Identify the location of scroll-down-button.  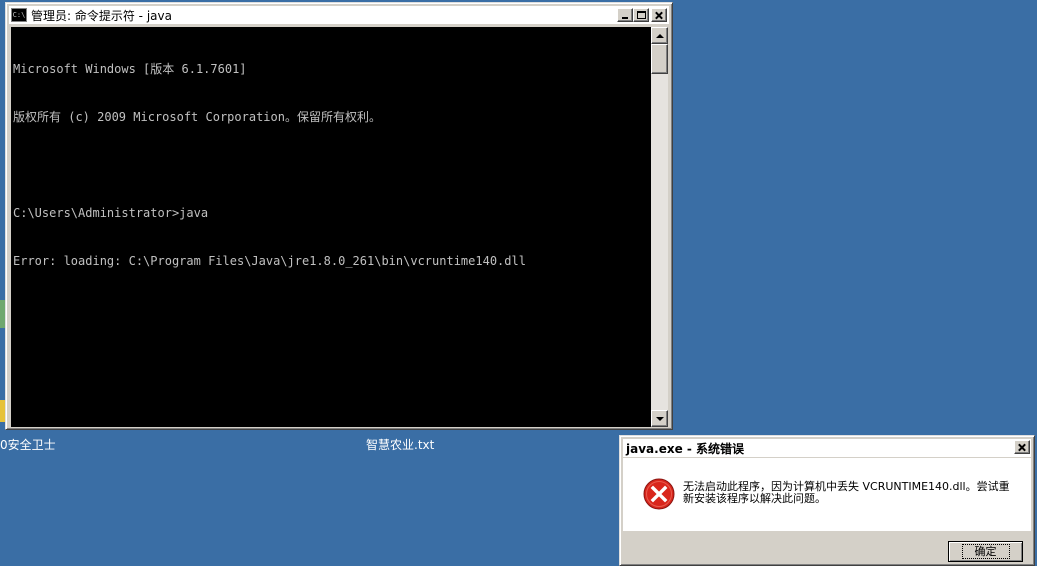
(659, 418).